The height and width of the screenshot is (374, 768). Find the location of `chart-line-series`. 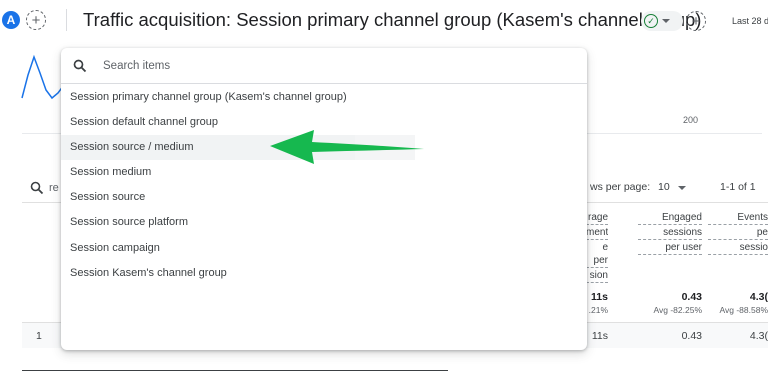

chart-line-series is located at coordinates (43, 77).